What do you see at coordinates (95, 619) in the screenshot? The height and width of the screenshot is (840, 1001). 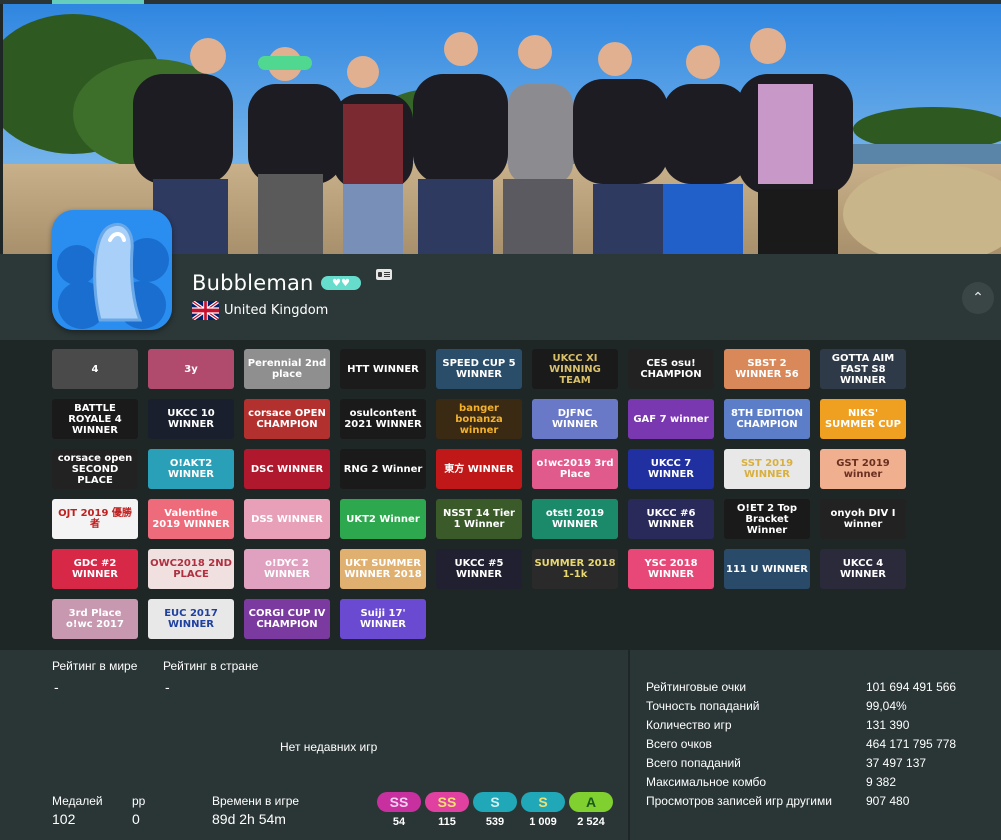 I see `profile-badge: 3rd Place o!wc 2017` at bounding box center [95, 619].